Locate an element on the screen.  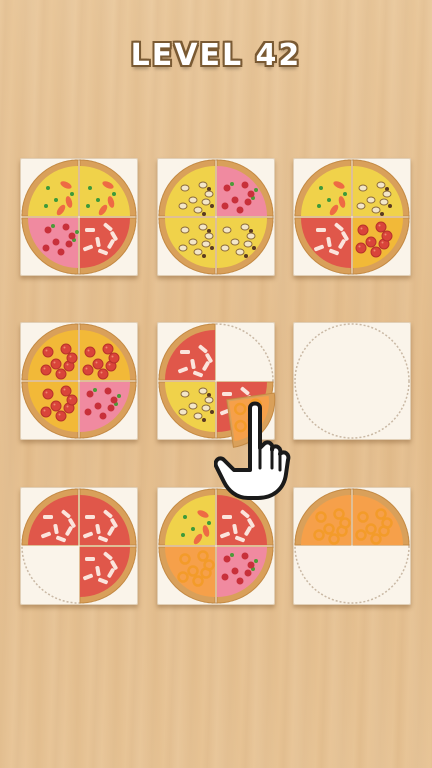
plate-outline is located at coordinates (352, 381).